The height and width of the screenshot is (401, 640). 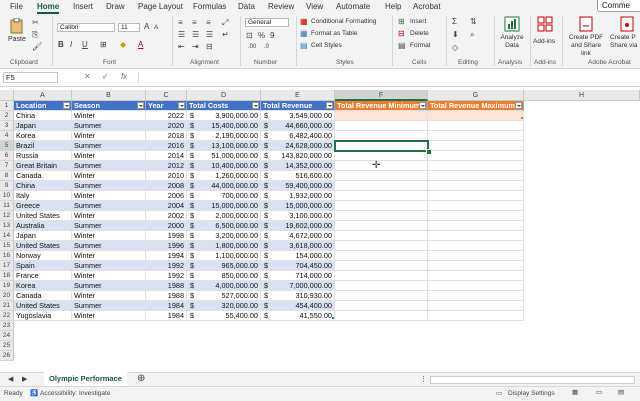 I want to click on table-cell: Great Britain, so click(x=43, y=166).